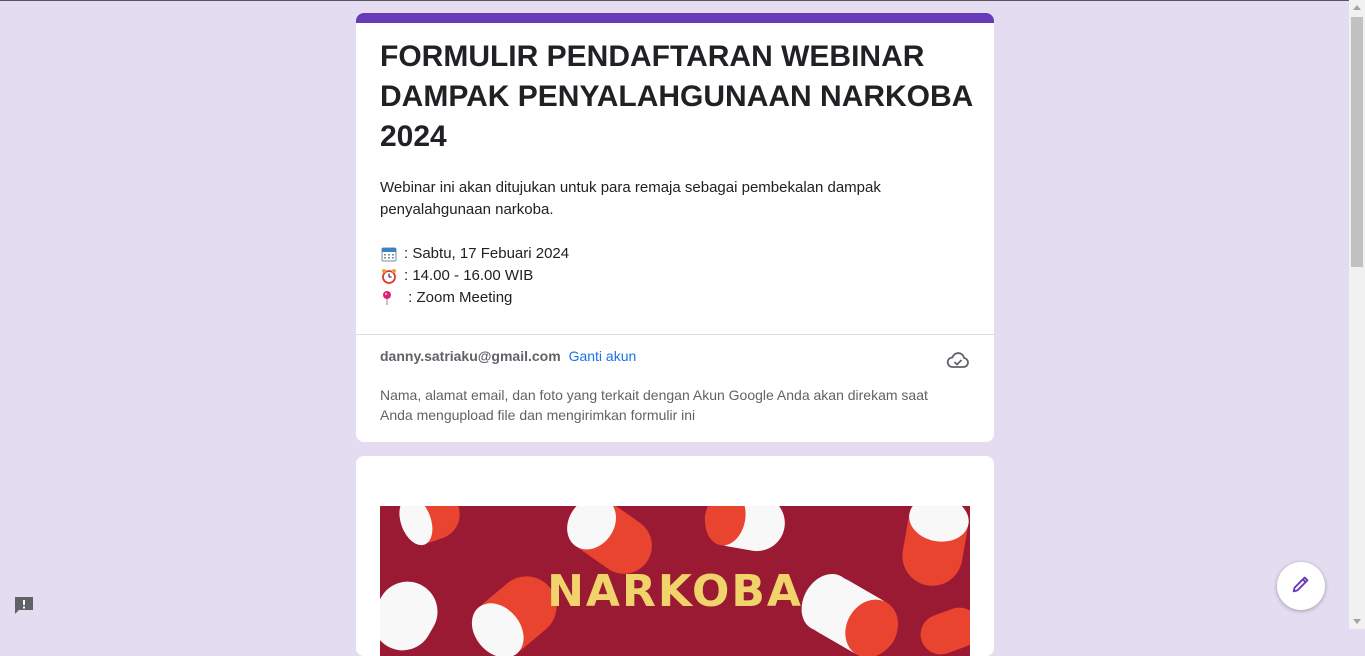  I want to click on account-row: danny.satriaku@gmail.com Ganti akun, so click(508, 356).